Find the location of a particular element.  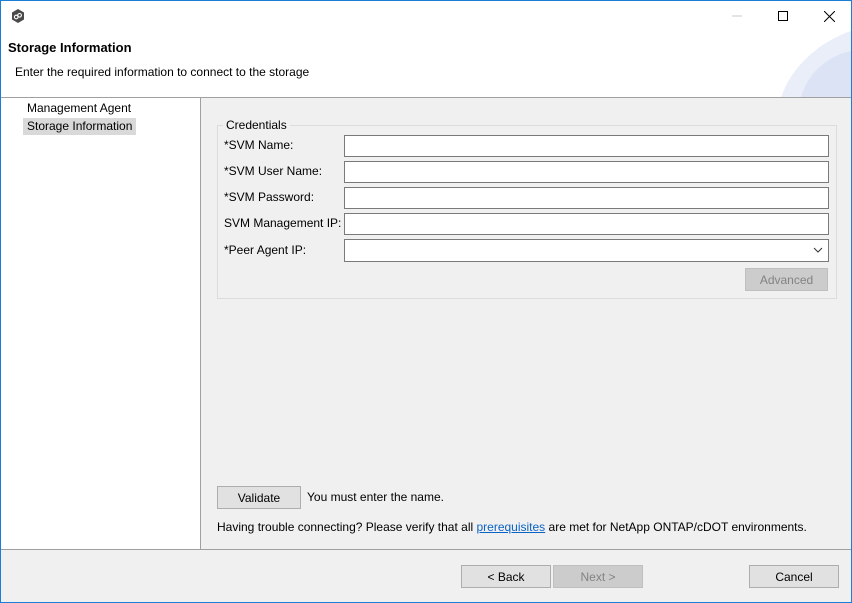

minimize-icon is located at coordinates (737, 16).